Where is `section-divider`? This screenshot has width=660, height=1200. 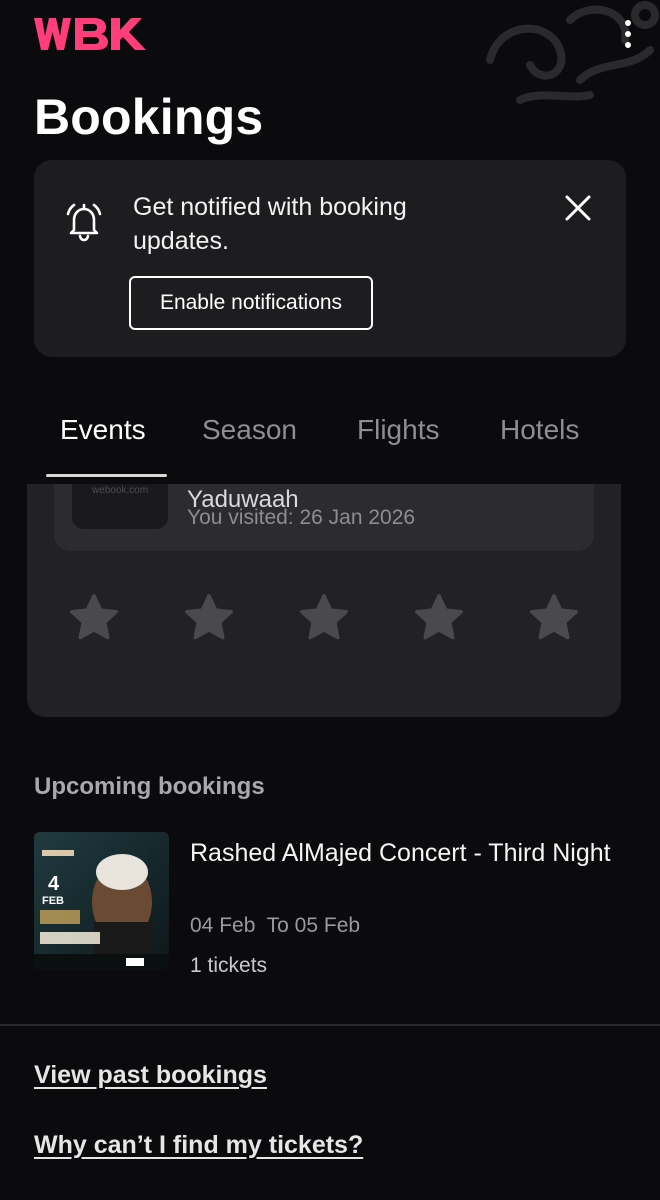
section-divider is located at coordinates (330, 1025).